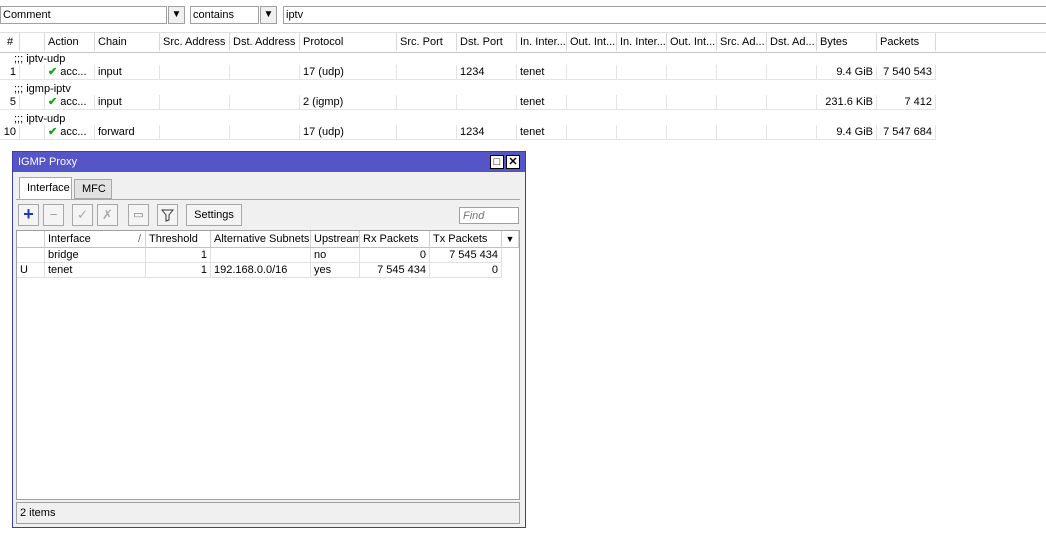 This screenshot has height=539, width=1046. I want to click on col-tx-packets: Tx Packets, so click(466, 239).